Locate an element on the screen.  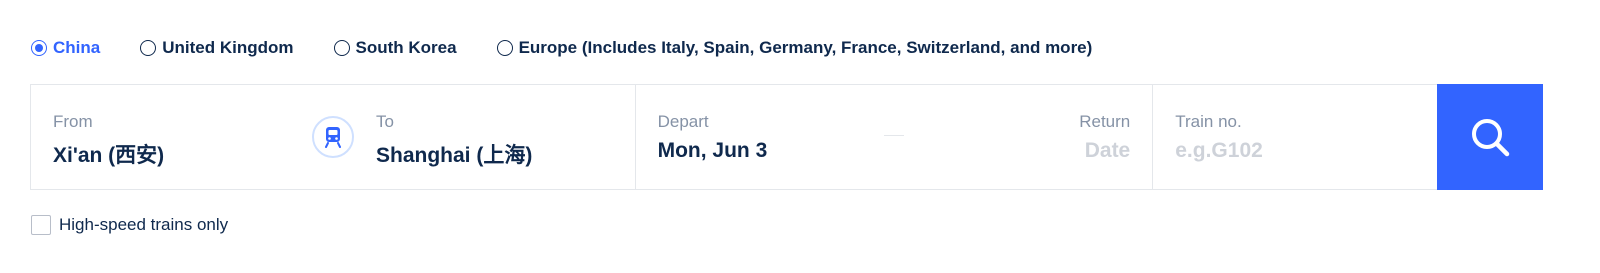
region-option-china: China is located at coordinates (65, 48).